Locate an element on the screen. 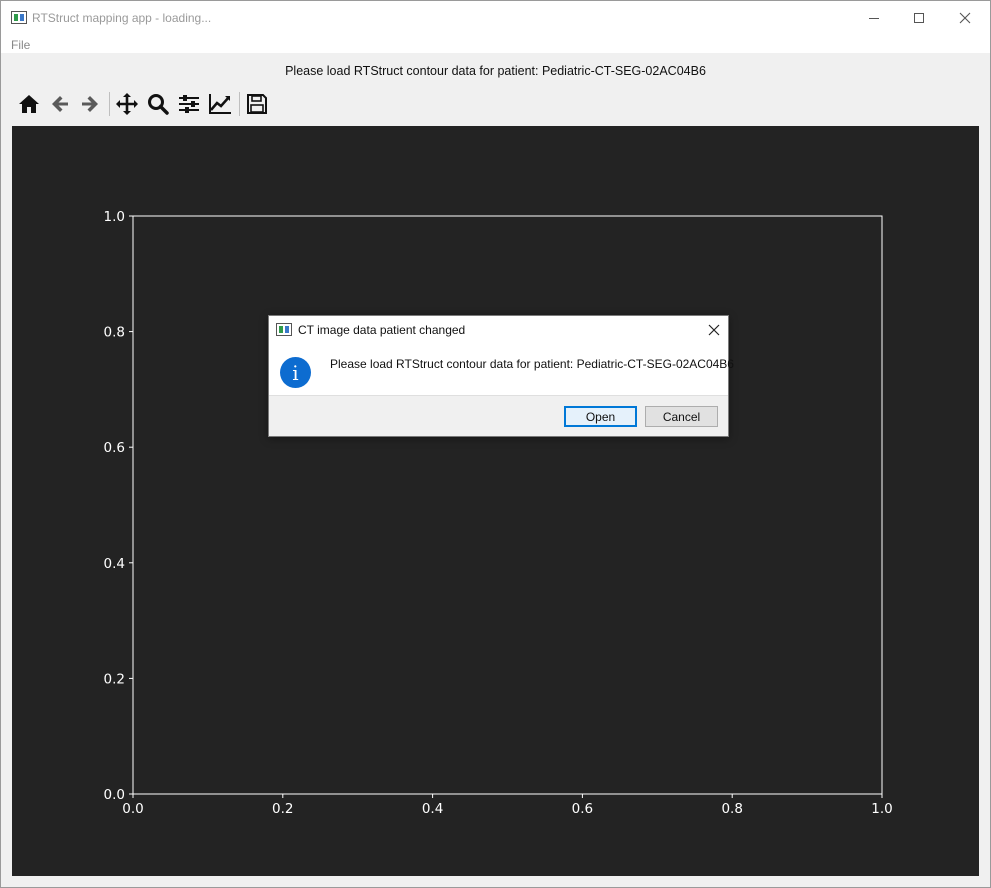 Image resolution: width=991 pixels, height=888 pixels. dialog-footer: Open Cancel is located at coordinates (498, 415).